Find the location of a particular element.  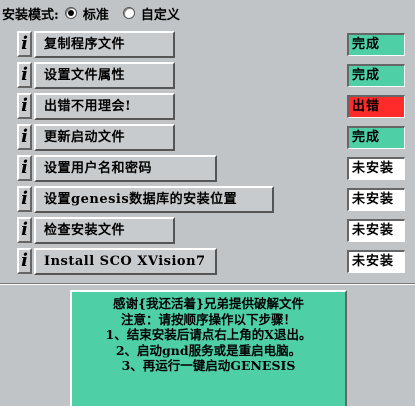

radio-unselected-icon is located at coordinates (128, 13).